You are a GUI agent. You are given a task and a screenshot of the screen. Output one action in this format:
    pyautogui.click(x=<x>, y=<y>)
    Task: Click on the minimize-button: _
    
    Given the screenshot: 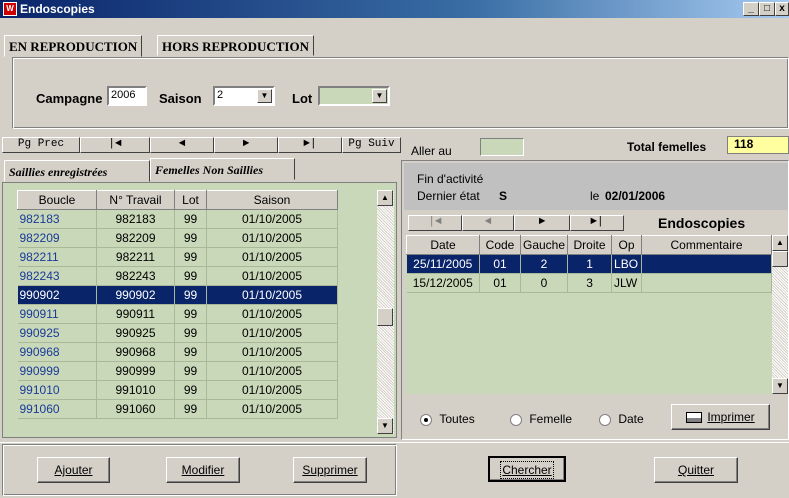 What is the action you would take?
    pyautogui.click(x=751, y=9)
    